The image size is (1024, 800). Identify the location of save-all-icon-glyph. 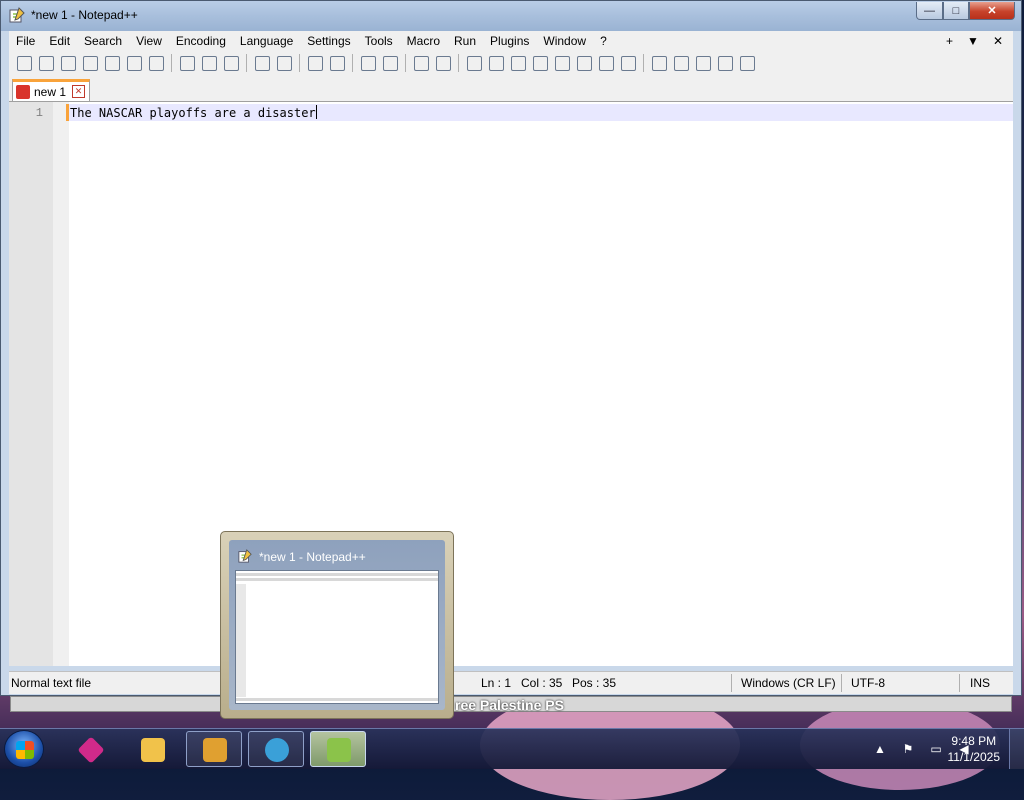
(90, 63).